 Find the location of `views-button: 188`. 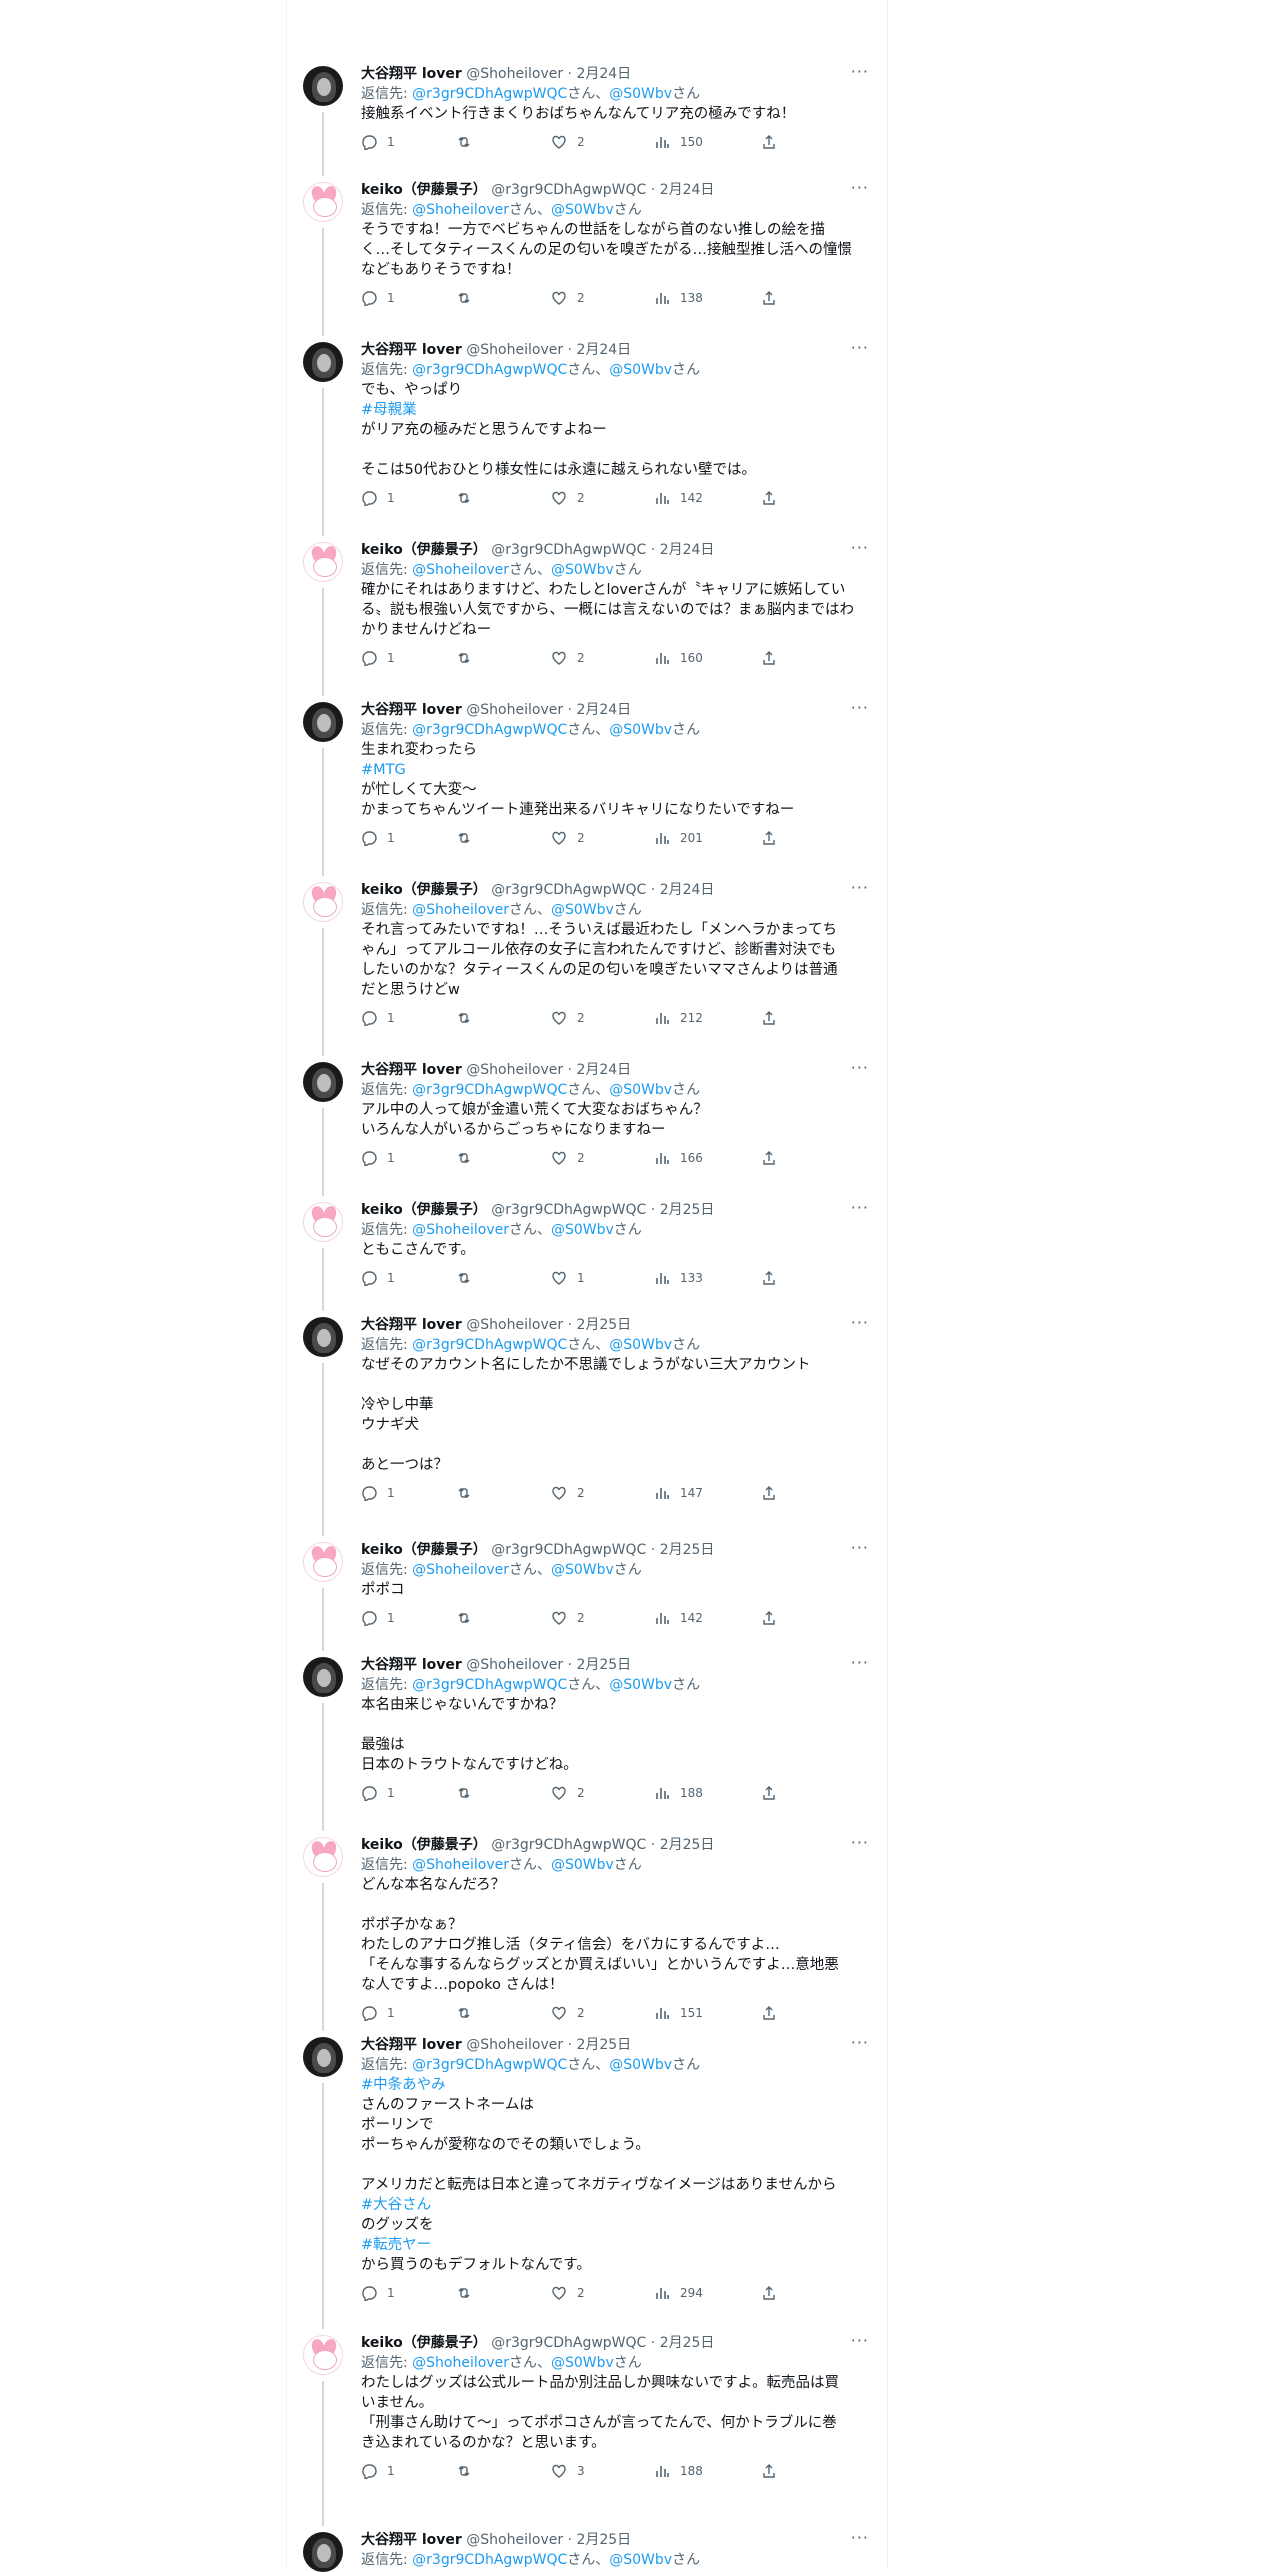

views-button: 188 is located at coordinates (678, 1793).